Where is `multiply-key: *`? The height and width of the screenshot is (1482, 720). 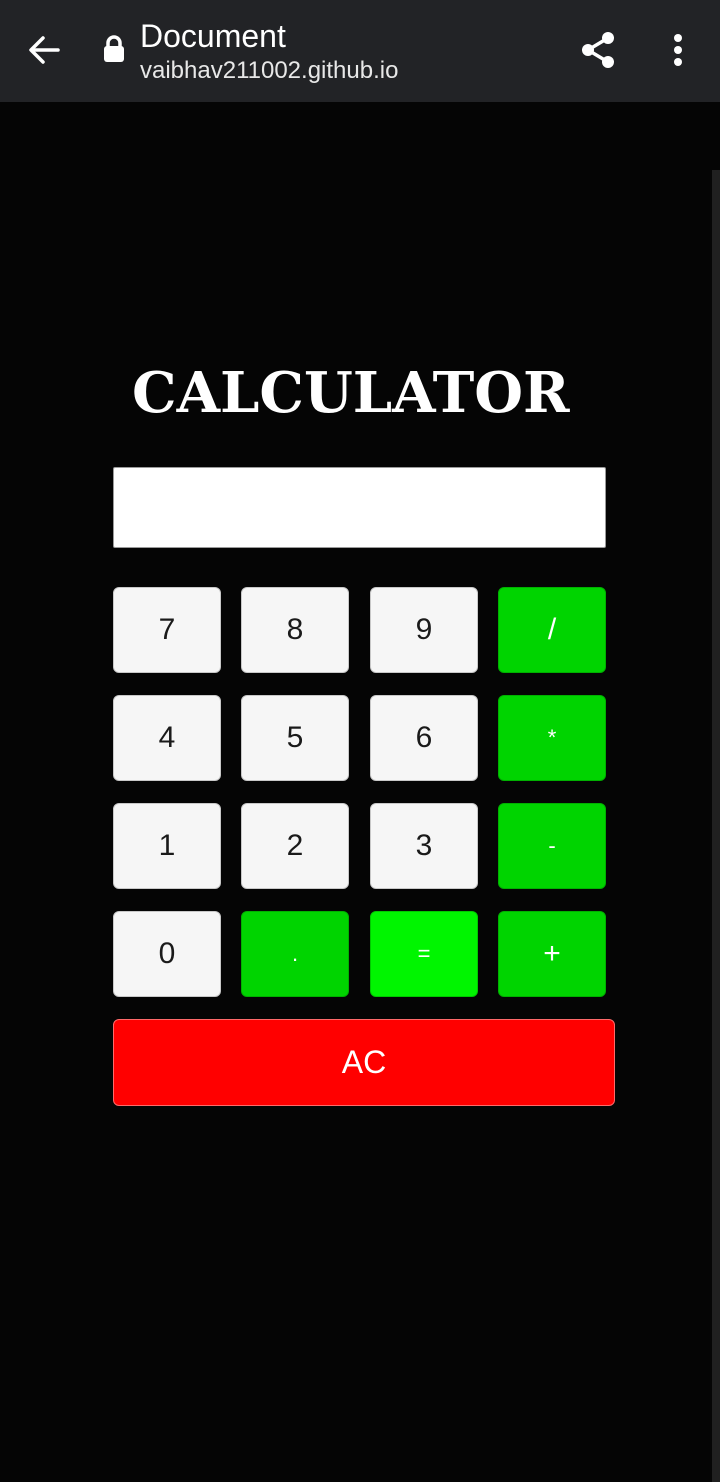
multiply-key: * is located at coordinates (552, 738).